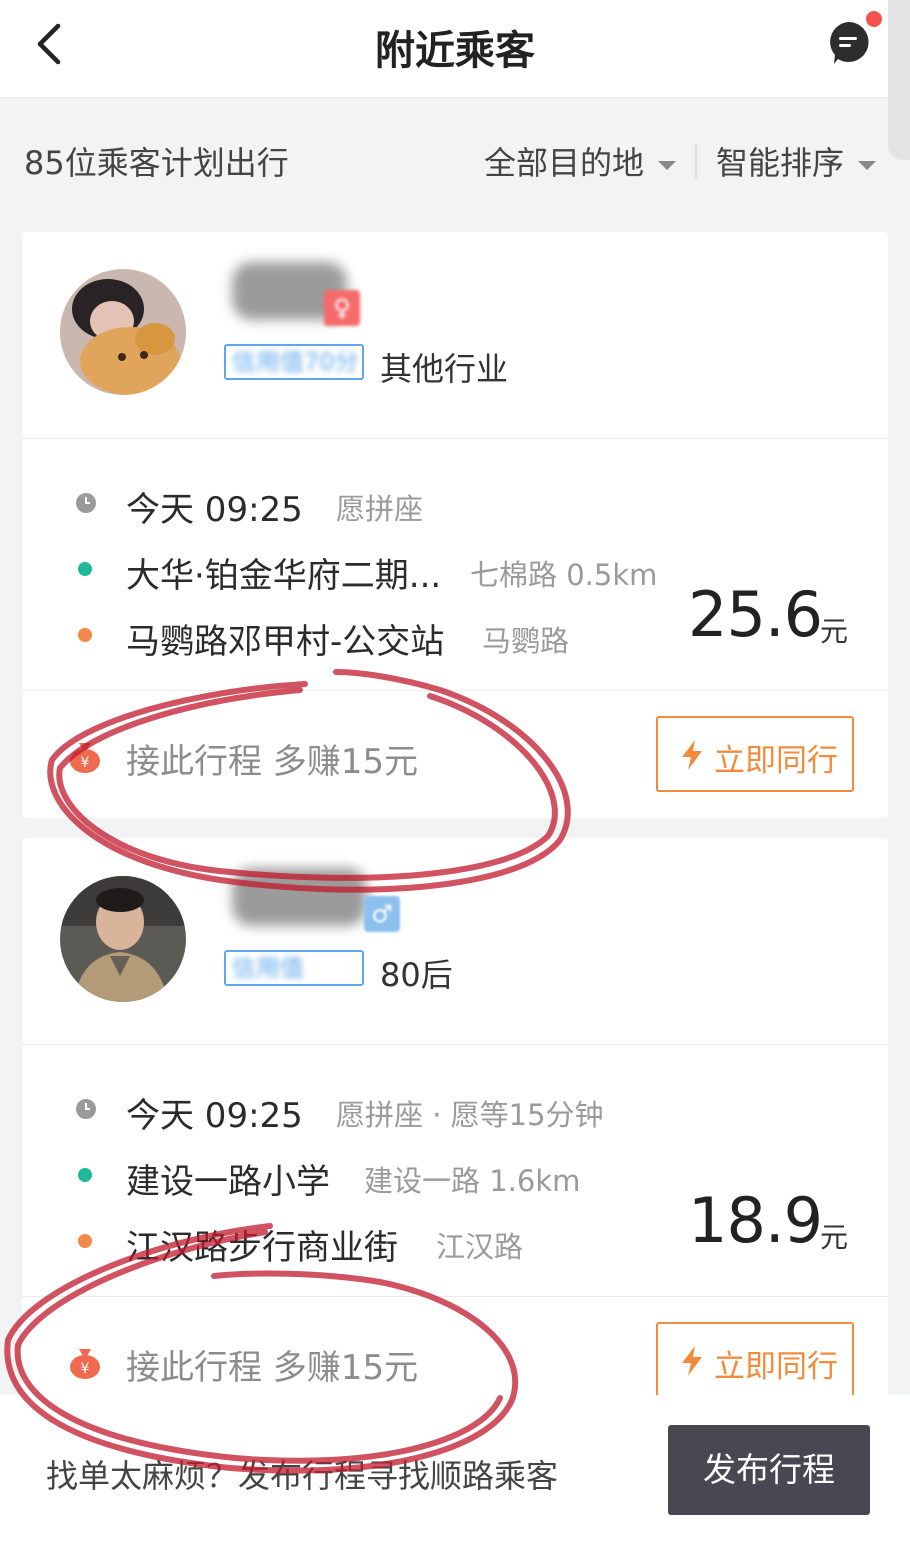  Describe the element at coordinates (302, 1476) in the screenshot. I see `publish-prompt: 找单太麻烦？发布行程寻找顺路乘客` at that location.